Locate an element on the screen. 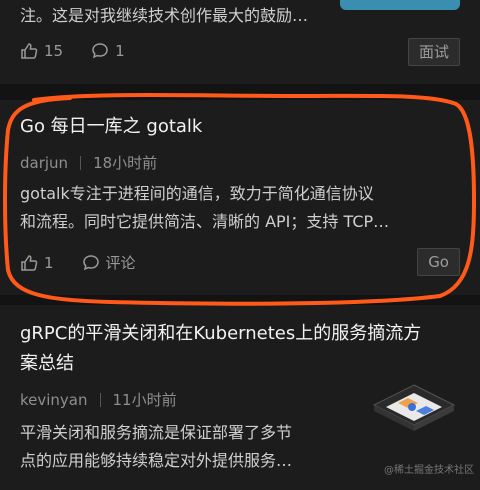 Image resolution: width=480 pixels, height=490 pixels. comment-button: 1 is located at coordinates (108, 51).